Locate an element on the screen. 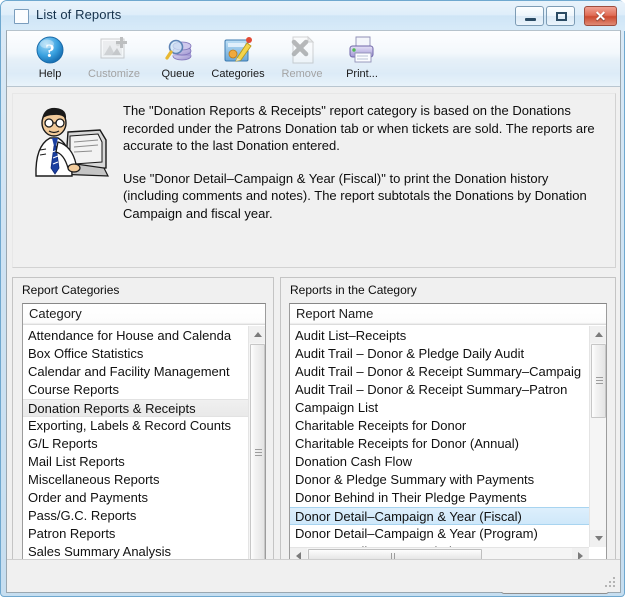 The image size is (625, 597). scroll-thumb-reports is located at coordinates (598, 381).